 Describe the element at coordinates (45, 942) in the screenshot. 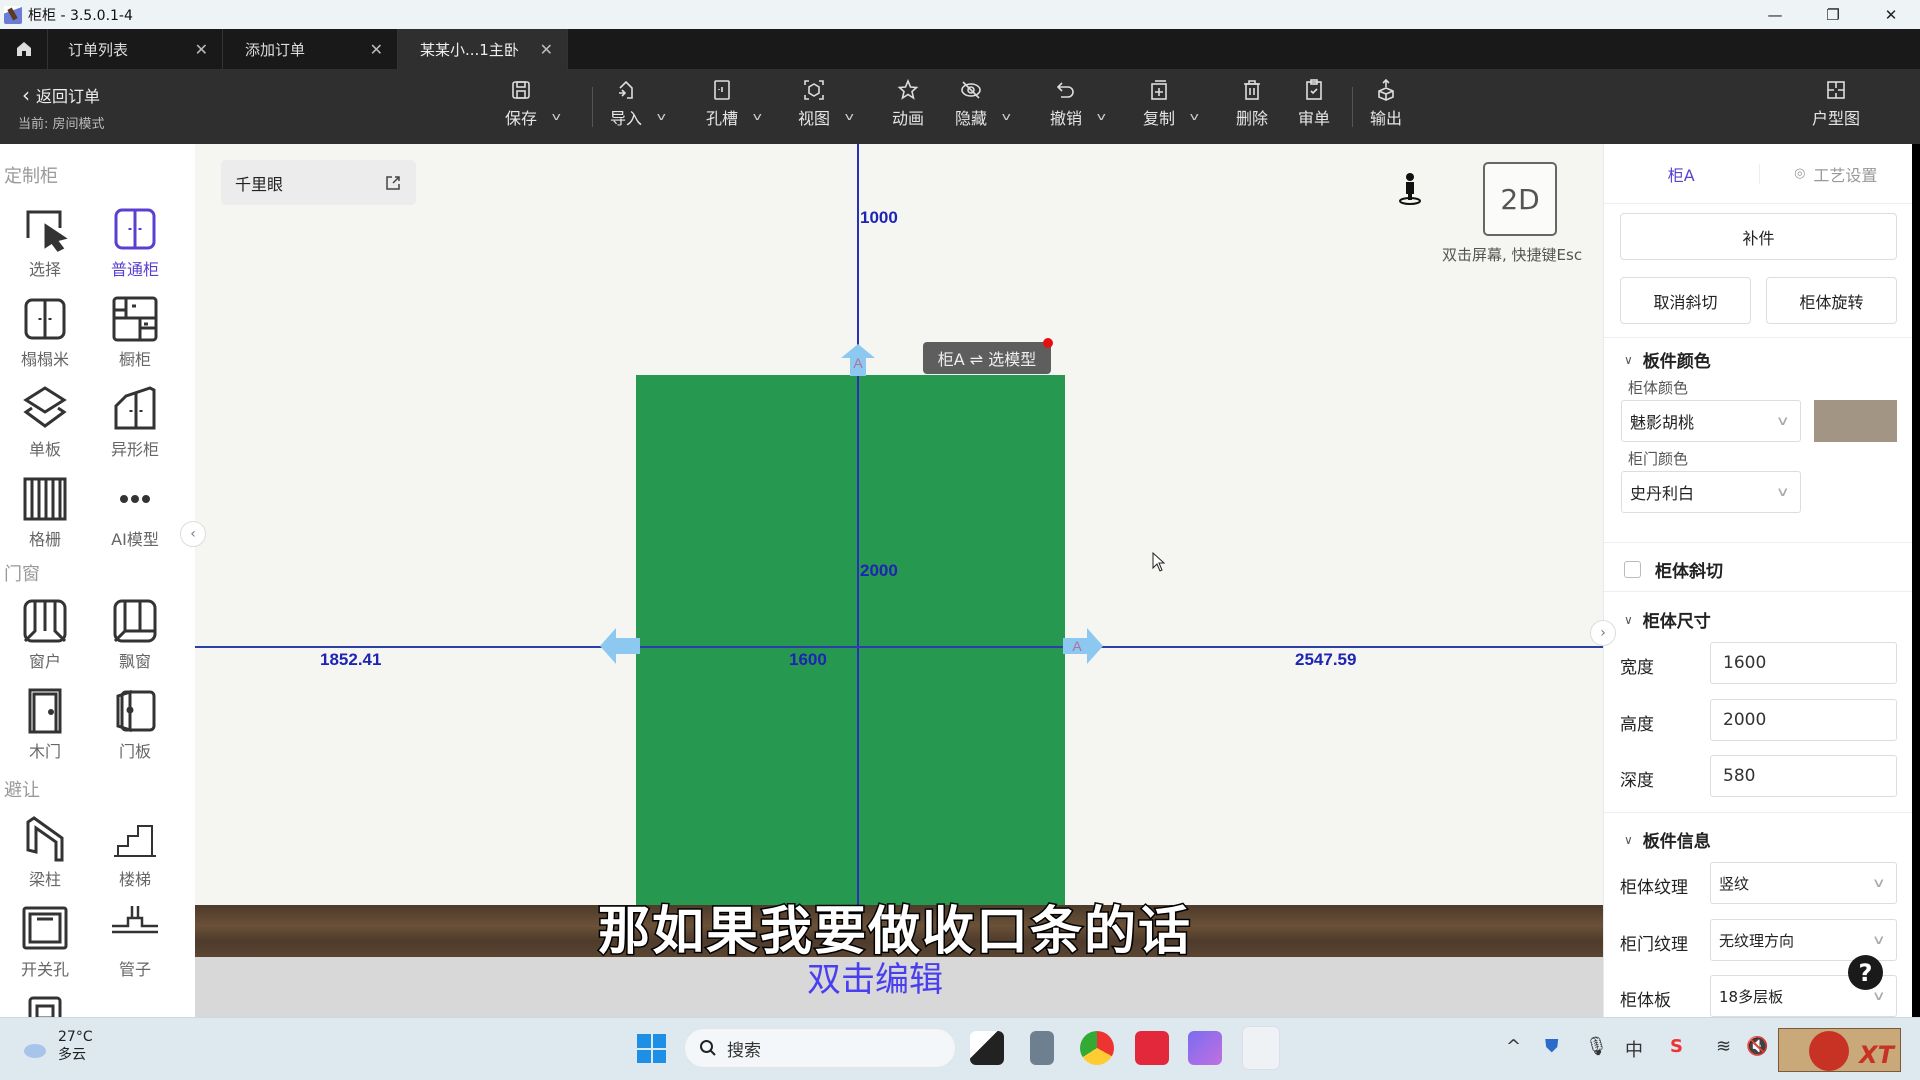

I see `tool-switch-hole: 开关孔` at that location.